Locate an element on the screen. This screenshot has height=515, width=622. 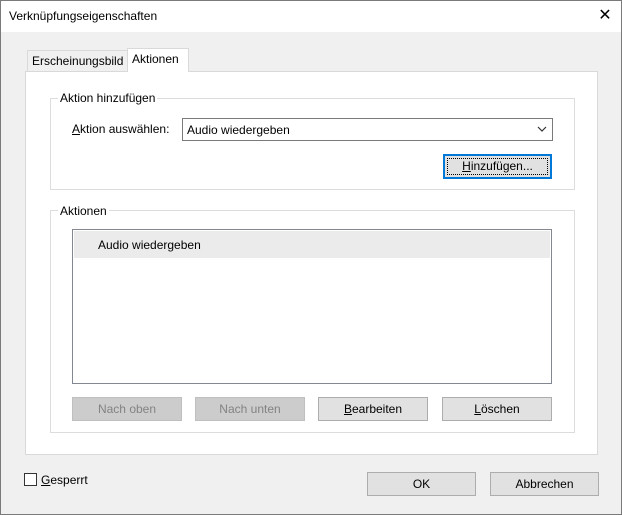
delete-button: Löschen is located at coordinates (497, 409).